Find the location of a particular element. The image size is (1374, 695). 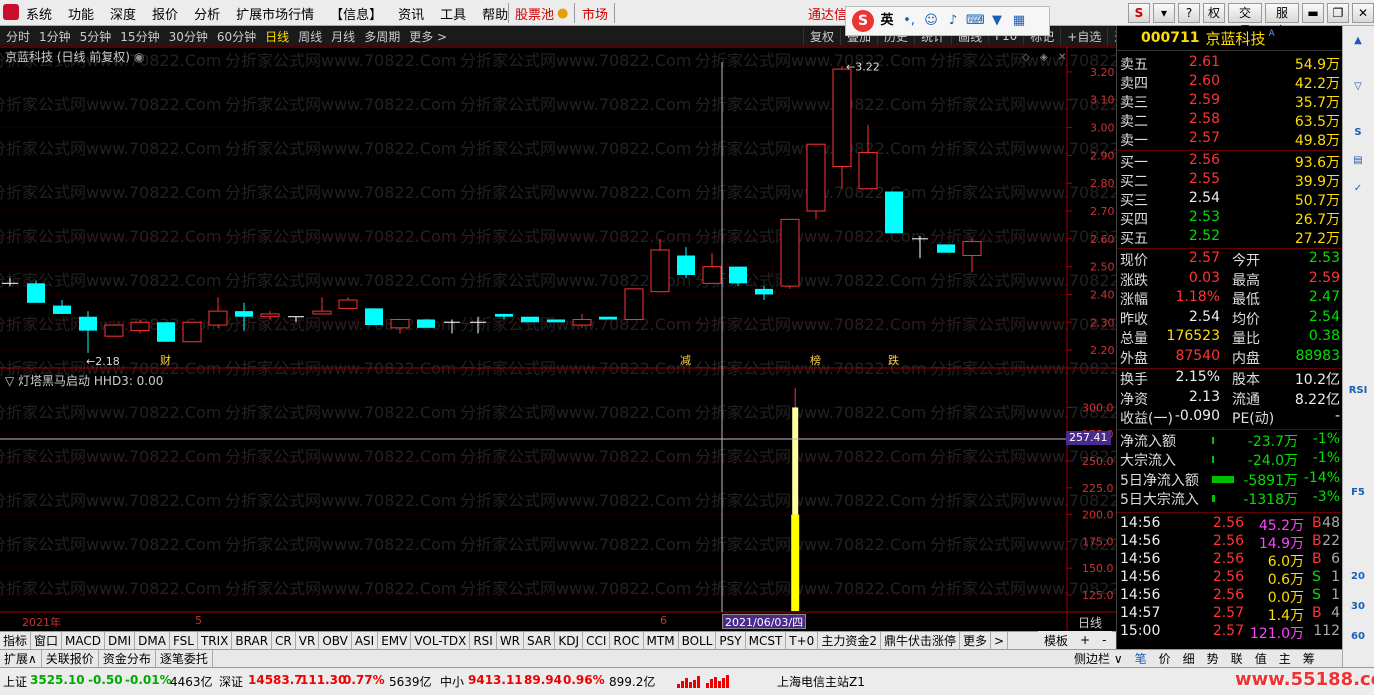

menu-item: 资讯 is located at coordinates (411, 13).